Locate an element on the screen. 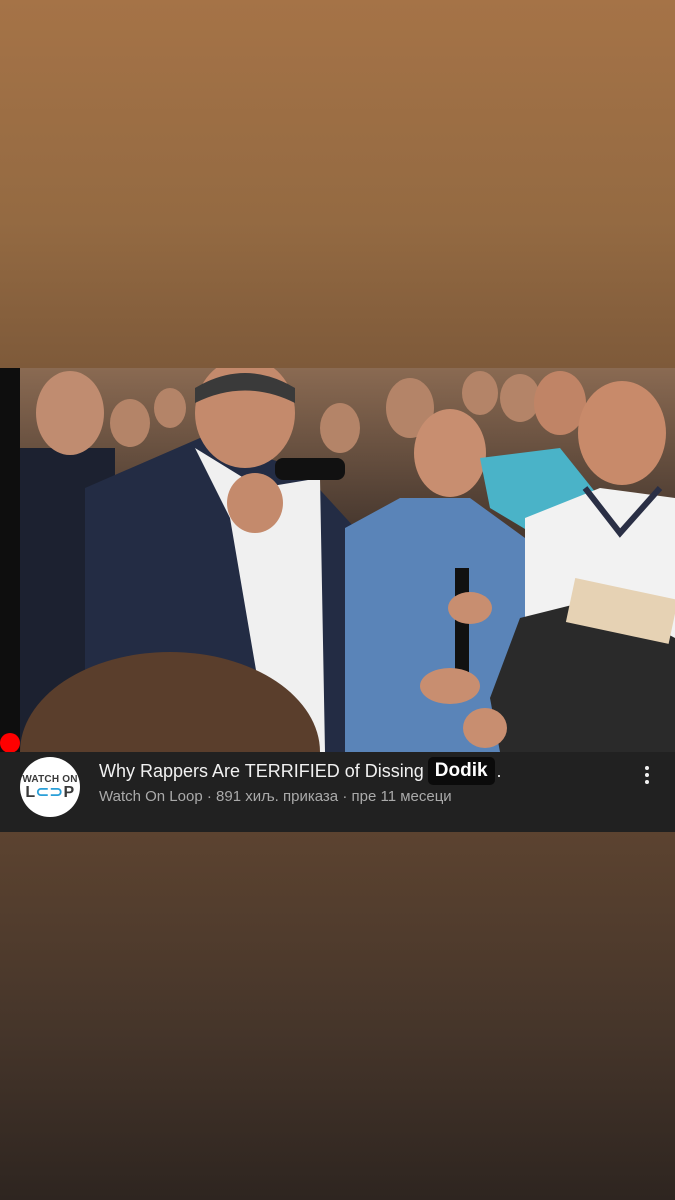 The image size is (675, 1200). channel-name: Watch On Loop is located at coordinates (151, 796).